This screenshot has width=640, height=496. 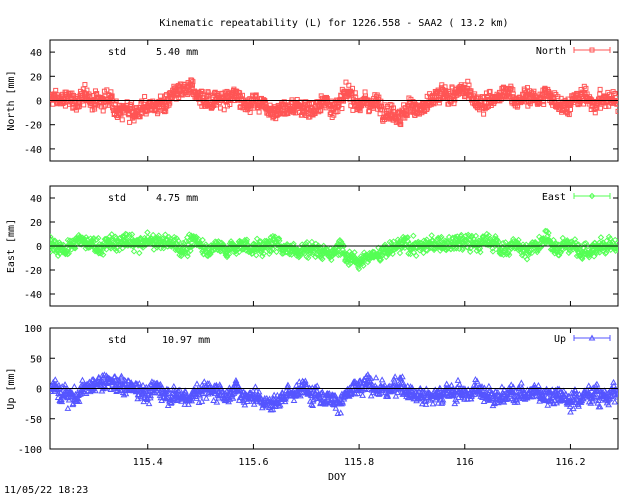 I want to click on x-axis-label: DOY, so click(x=337, y=477).